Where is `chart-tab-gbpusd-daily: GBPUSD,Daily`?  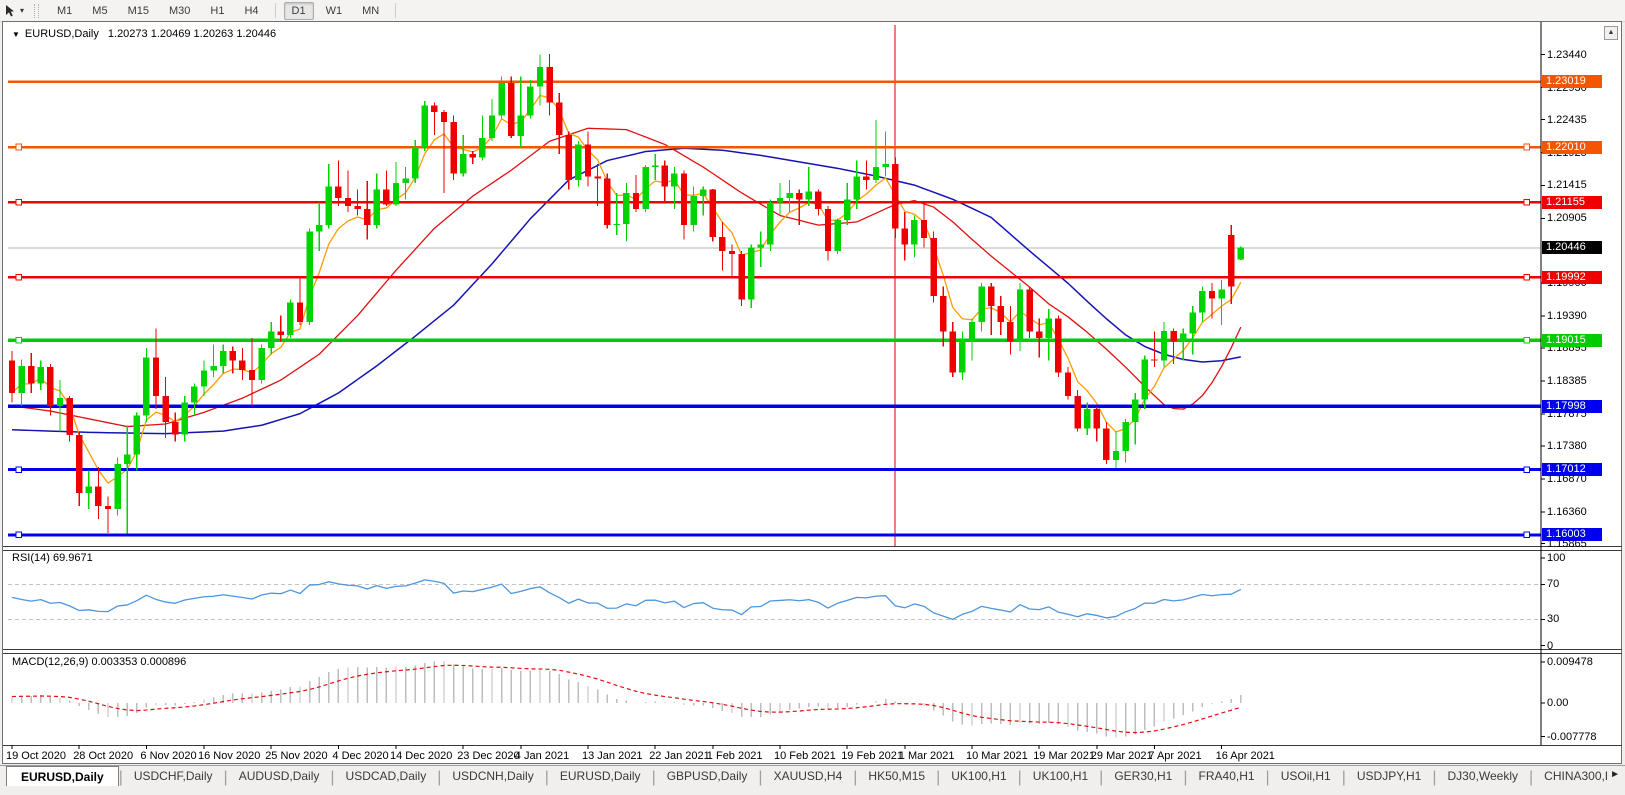 chart-tab-gbpusd-daily: GBPUSD,Daily is located at coordinates (707, 776).